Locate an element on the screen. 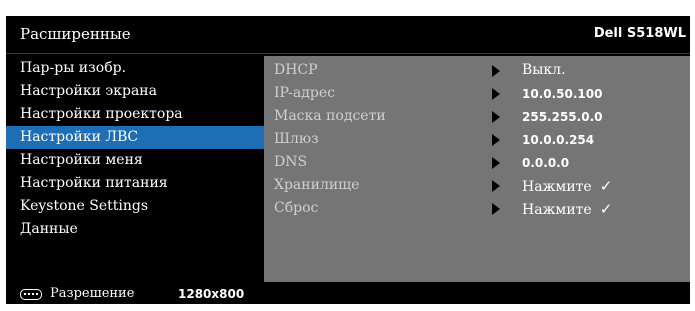 Image resolution: width=695 pixels, height=311 pixels. menu-item-info: Данные is located at coordinates (135, 229).